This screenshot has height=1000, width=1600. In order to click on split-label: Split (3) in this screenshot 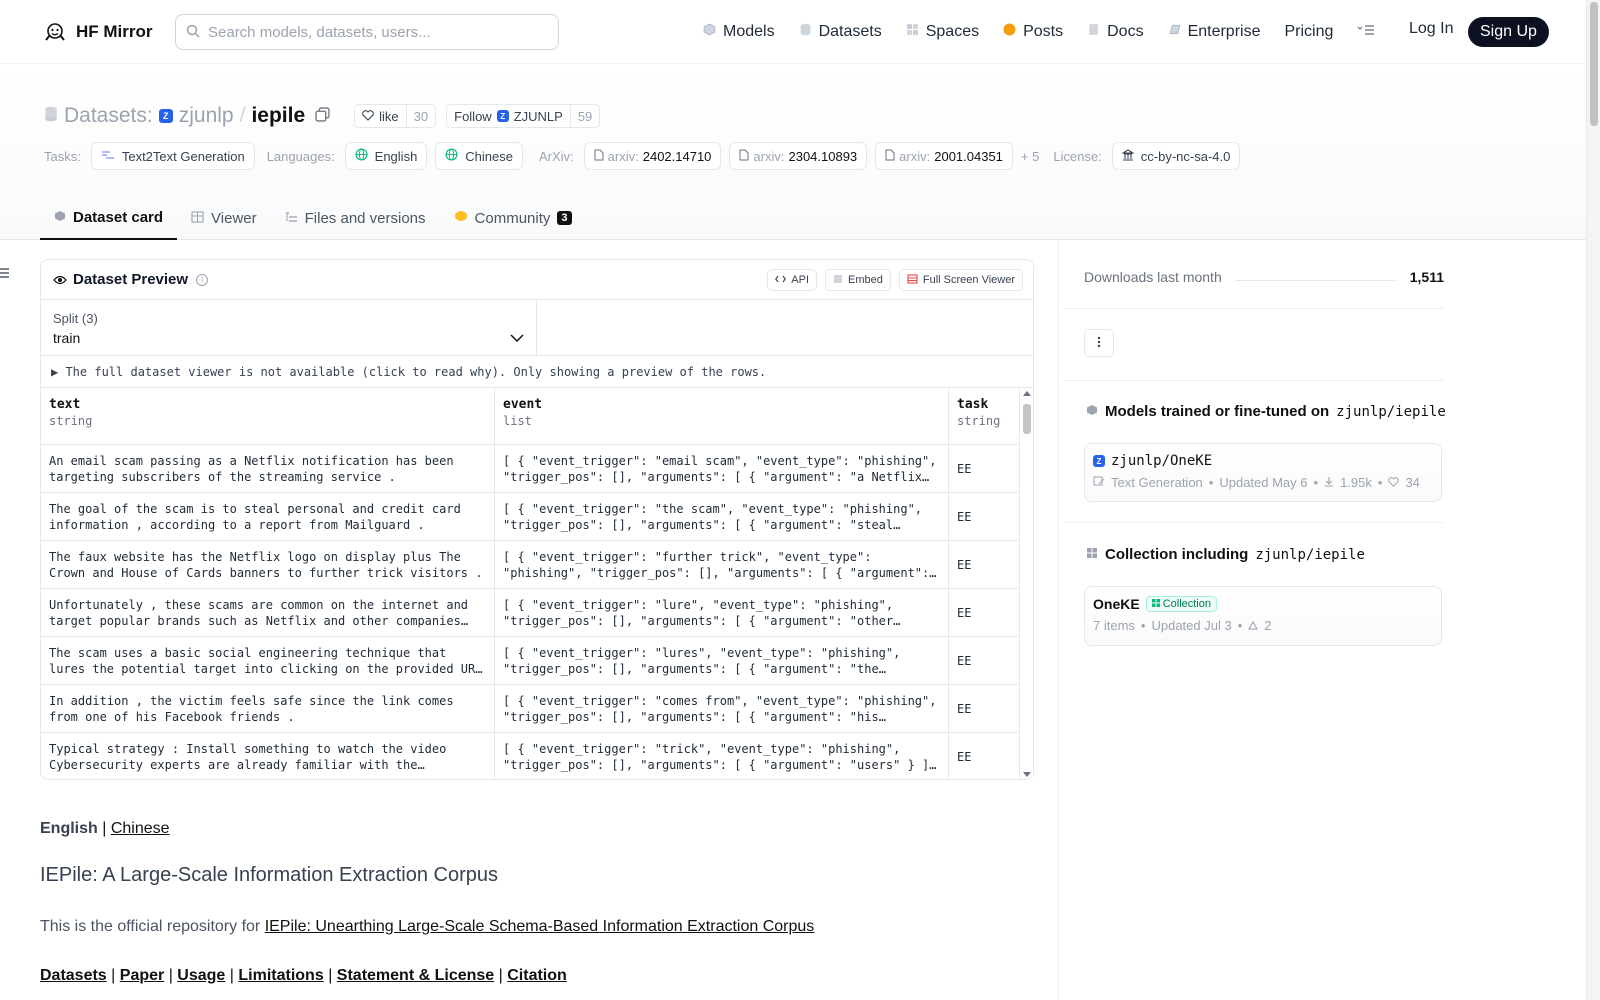, I will do `click(75, 318)`.